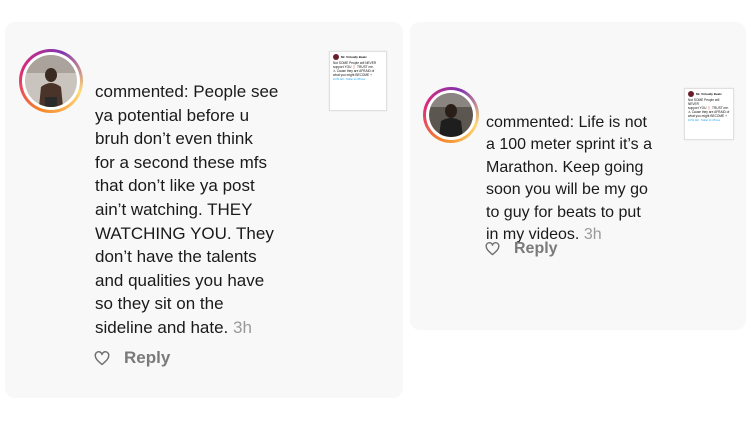 The image size is (750, 421). I want to click on reply-row-right: Reply, so click(521, 249).